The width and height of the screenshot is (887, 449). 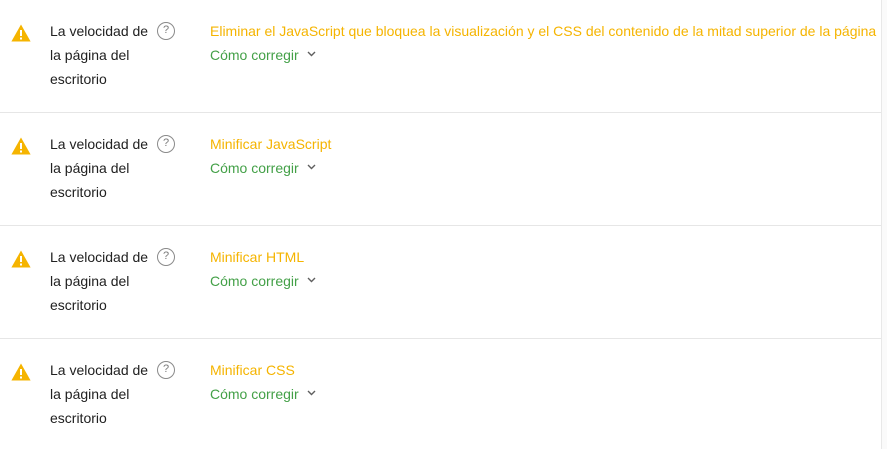 What do you see at coordinates (252, 370) in the screenshot?
I see `issue-title: Minificar CSS` at bounding box center [252, 370].